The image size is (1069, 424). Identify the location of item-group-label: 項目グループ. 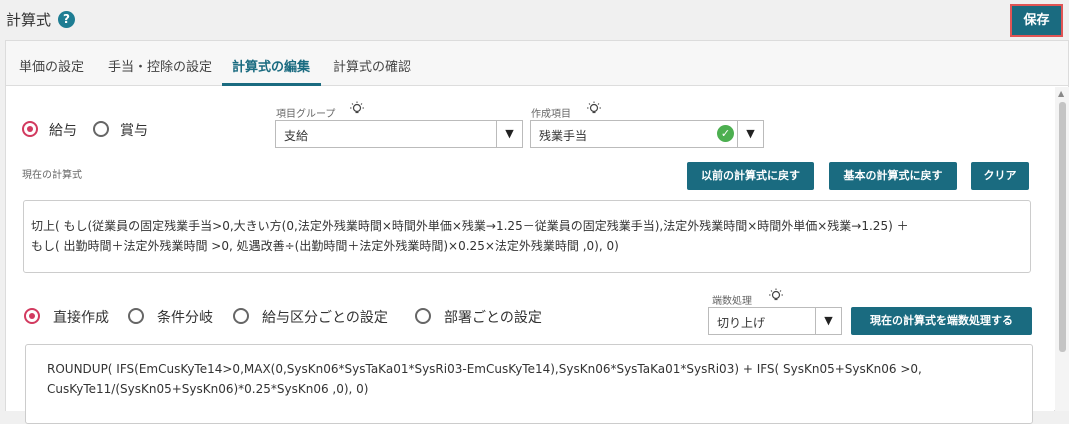
(306, 114).